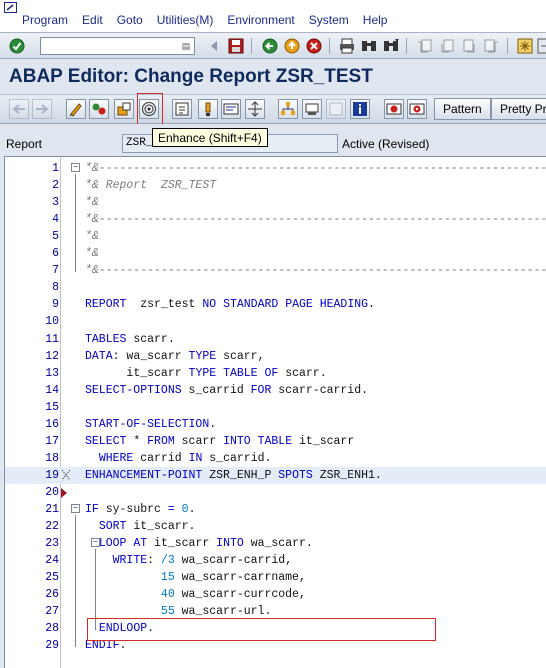  Describe the element at coordinates (518, 109) in the screenshot. I see `pretty-printer-button: Pretty Pri` at that location.